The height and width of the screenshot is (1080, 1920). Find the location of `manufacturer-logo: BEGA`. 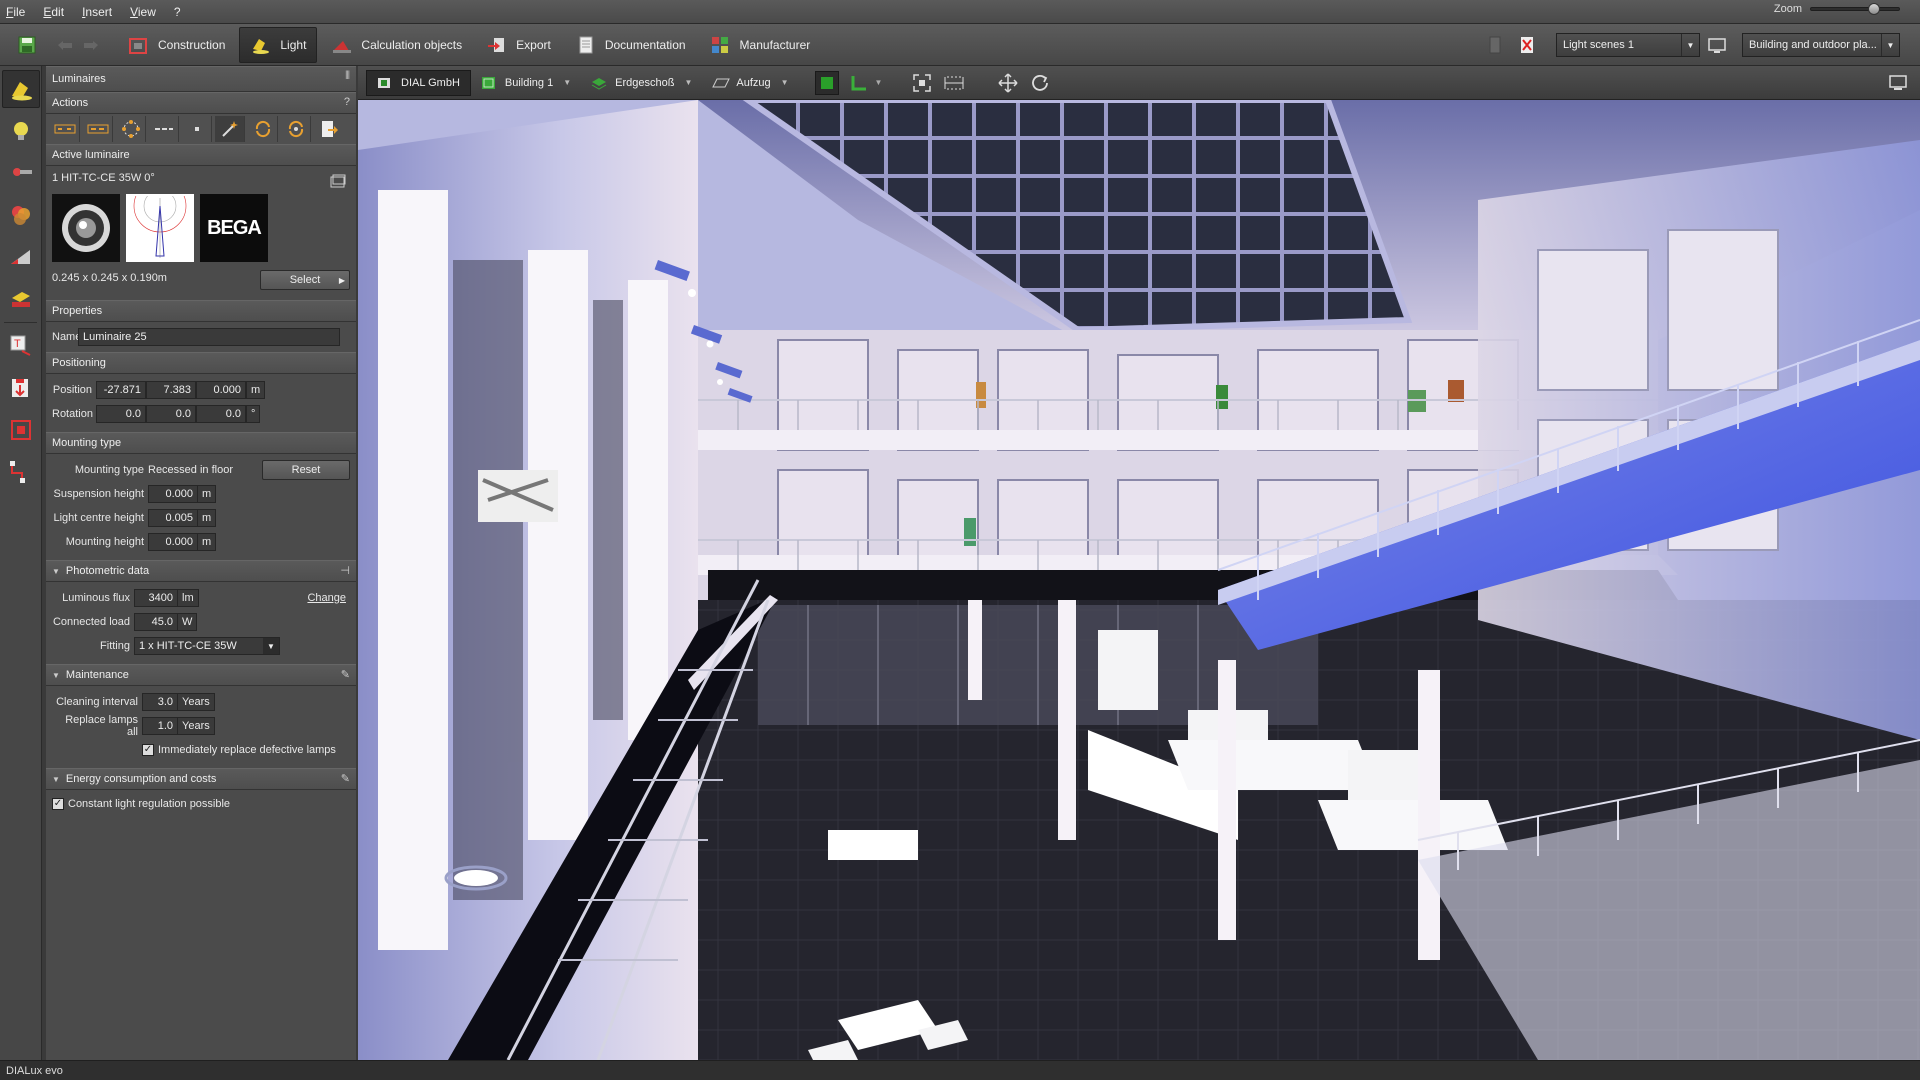

manufacturer-logo: BEGA is located at coordinates (234, 228).